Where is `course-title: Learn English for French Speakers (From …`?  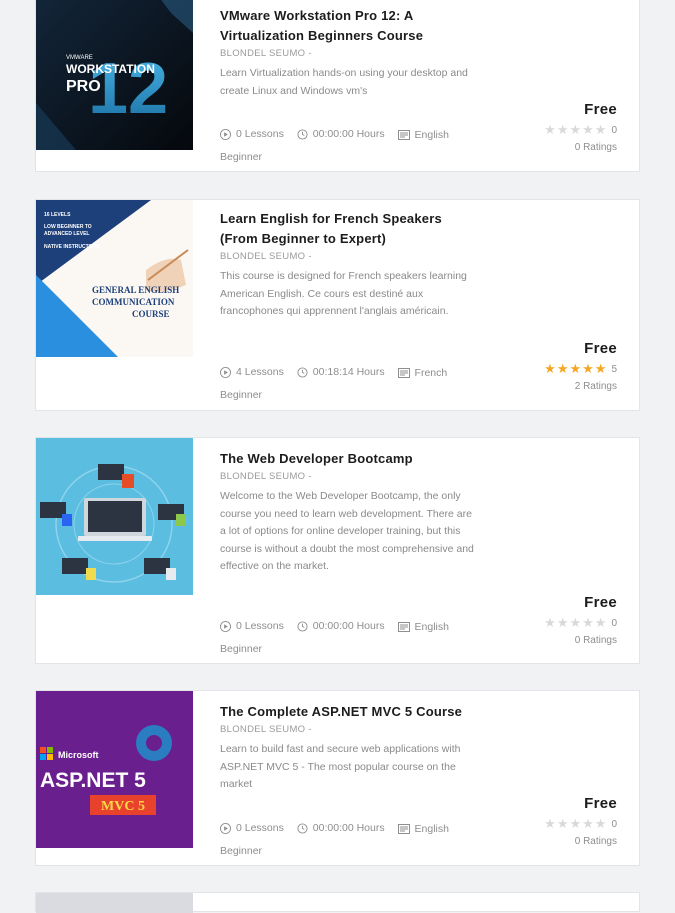
course-title: Learn English for French Speakers (From … is located at coordinates (350, 229).